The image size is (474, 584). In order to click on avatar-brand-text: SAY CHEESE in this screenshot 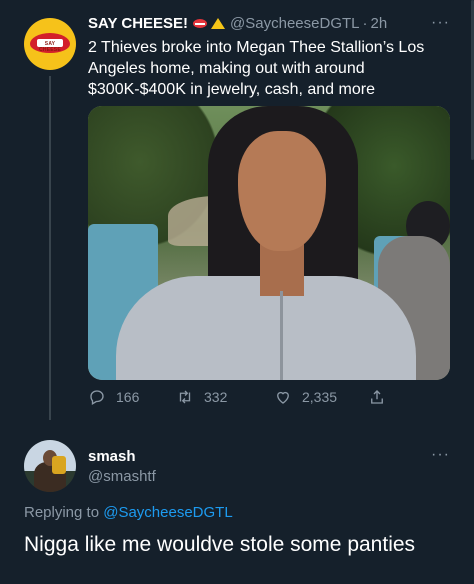, I will do `click(50, 47)`.